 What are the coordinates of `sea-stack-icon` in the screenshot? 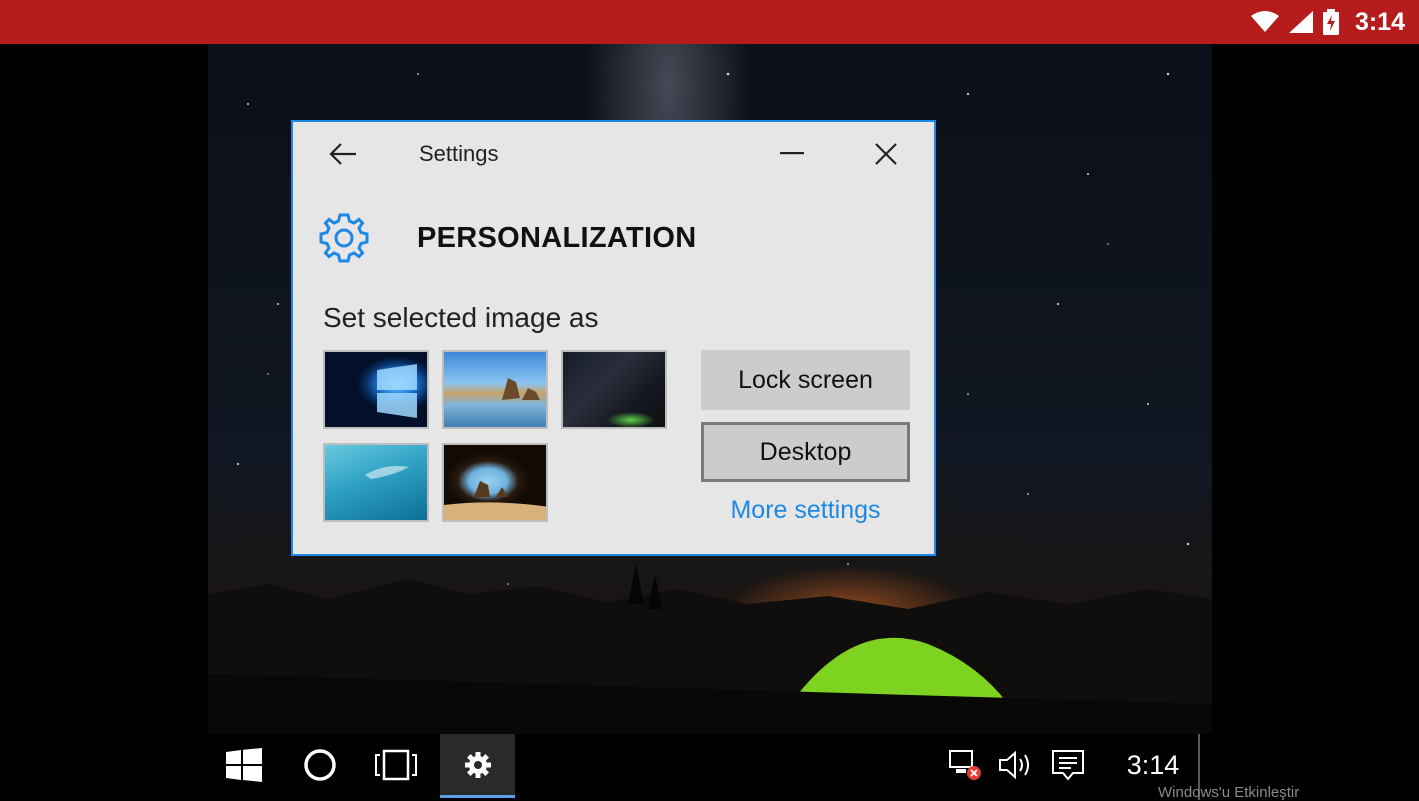 It's located at (495, 500).